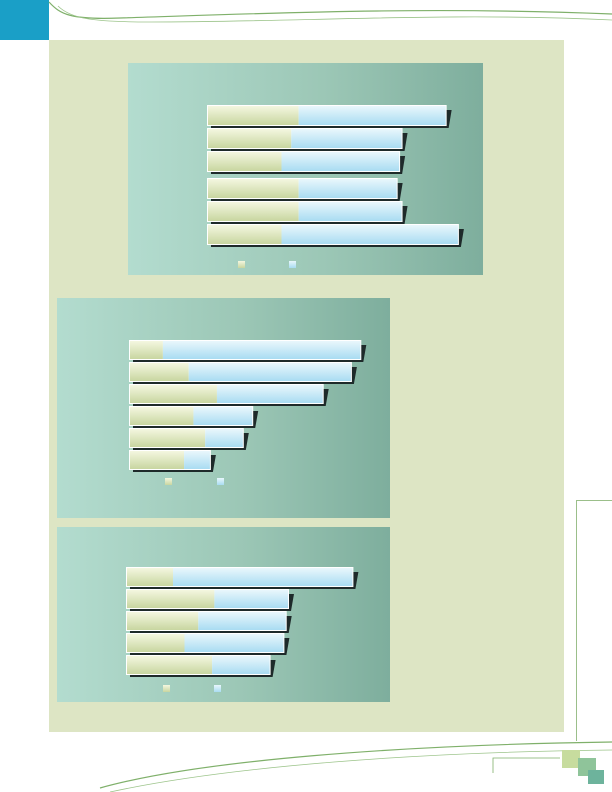 The height and width of the screenshot is (792, 612). Describe the element at coordinates (24, 20) in the screenshot. I see `corner-tab` at that location.